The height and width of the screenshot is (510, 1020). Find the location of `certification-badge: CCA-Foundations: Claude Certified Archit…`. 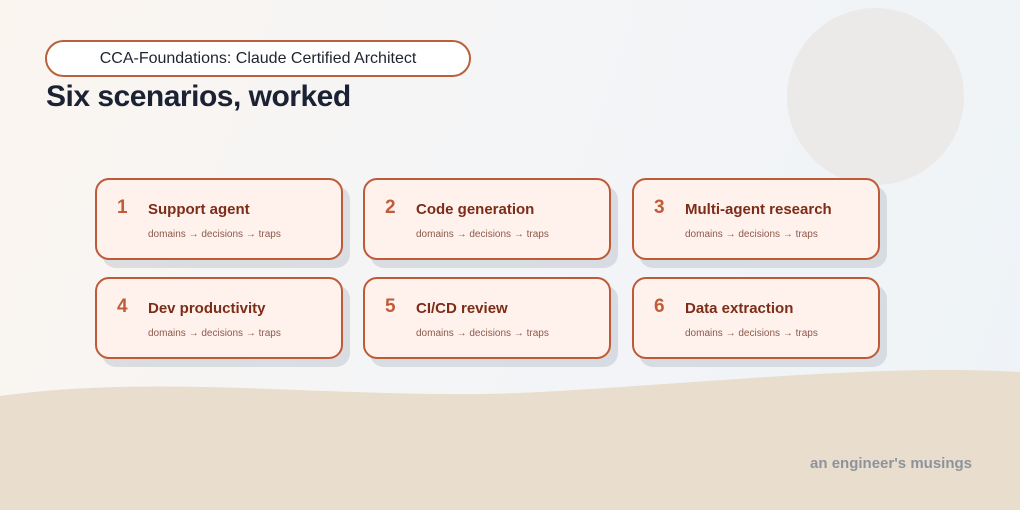

certification-badge: CCA-Foundations: Claude Certified Archit… is located at coordinates (258, 58).